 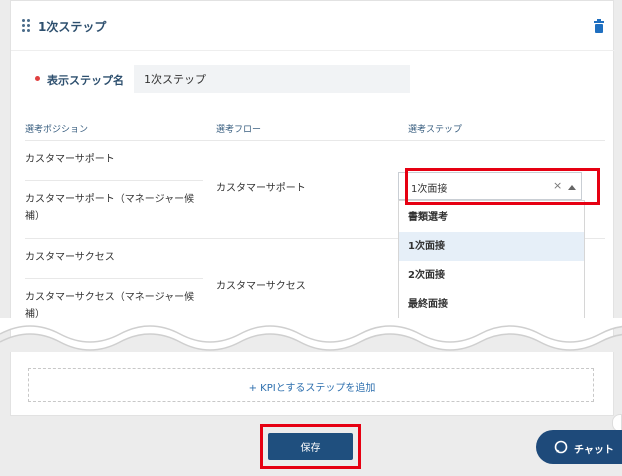 What do you see at coordinates (599, 26) in the screenshot?
I see `trash-icon` at bounding box center [599, 26].